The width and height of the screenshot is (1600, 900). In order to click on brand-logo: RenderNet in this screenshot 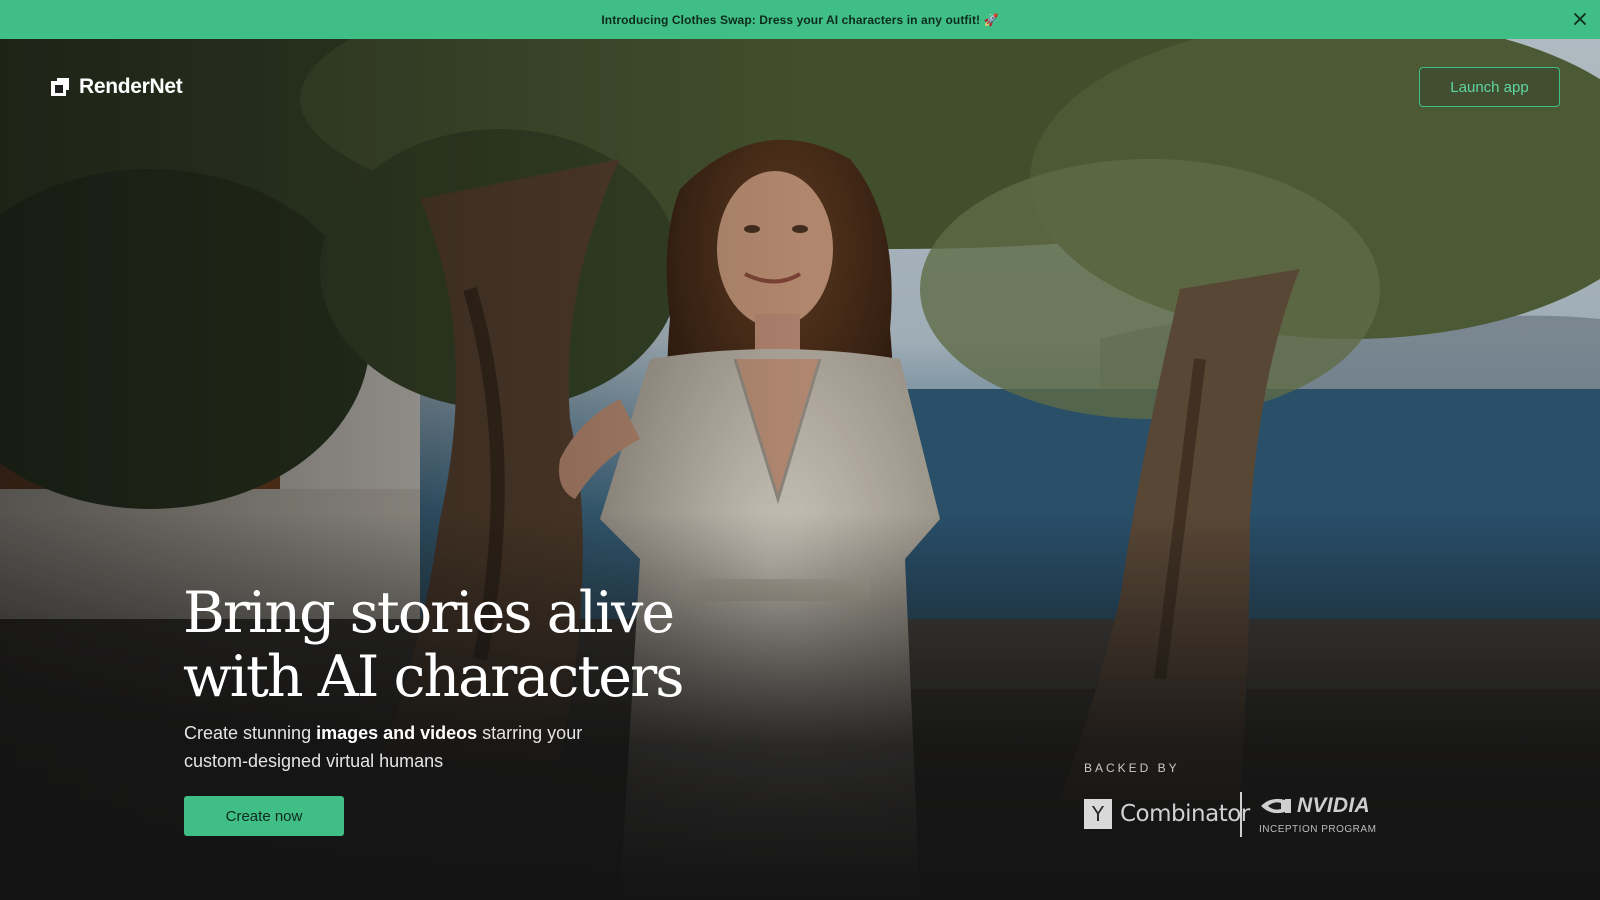, I will do `click(115, 87)`.